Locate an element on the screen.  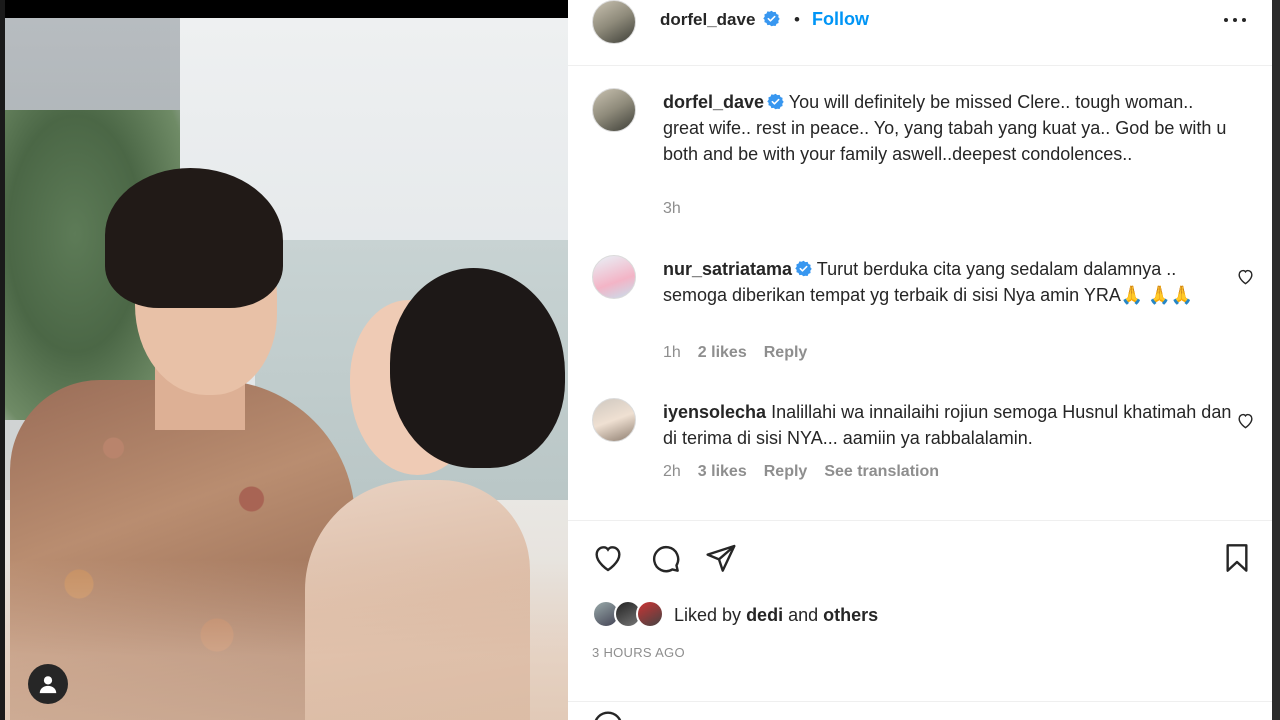
save-bookmark-icon is located at coordinates (1237, 558).